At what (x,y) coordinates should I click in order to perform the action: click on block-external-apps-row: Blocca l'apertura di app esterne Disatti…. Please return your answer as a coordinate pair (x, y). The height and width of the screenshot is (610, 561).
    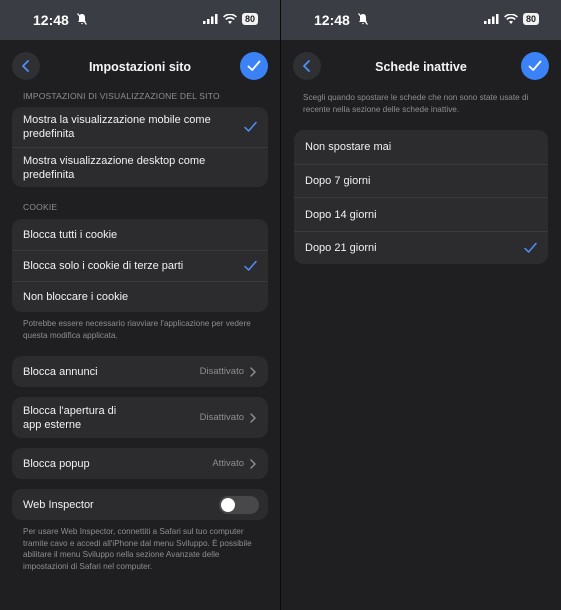
    Looking at the image, I should click on (140, 417).